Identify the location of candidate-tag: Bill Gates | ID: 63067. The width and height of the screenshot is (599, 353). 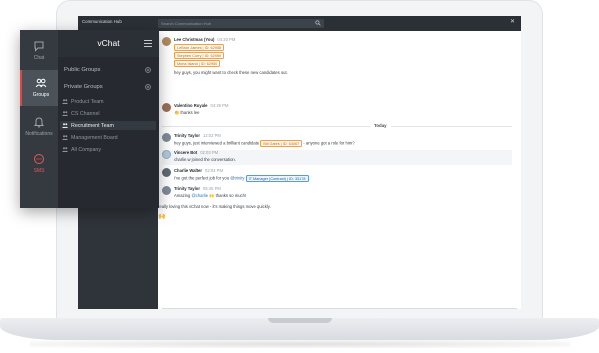
(281, 144).